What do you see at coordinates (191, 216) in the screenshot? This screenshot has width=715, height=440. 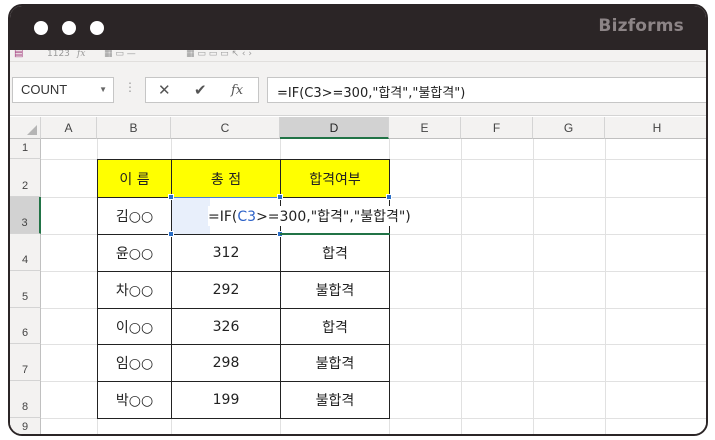 I see `reference-highlight-c3` at bounding box center [191, 216].